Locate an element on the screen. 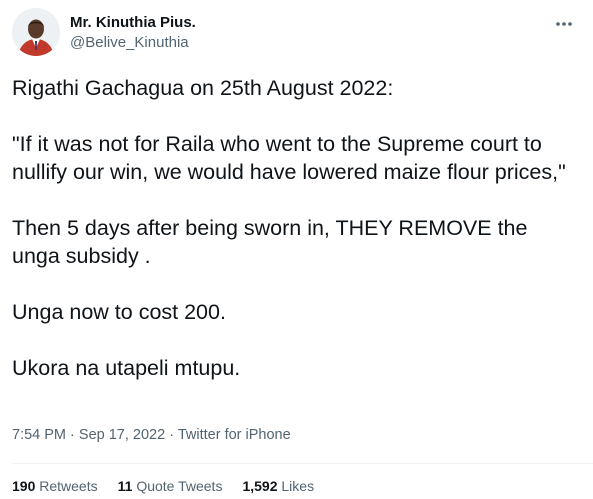  tweet-line: Unga now to cost 200. is located at coordinates (119, 312).